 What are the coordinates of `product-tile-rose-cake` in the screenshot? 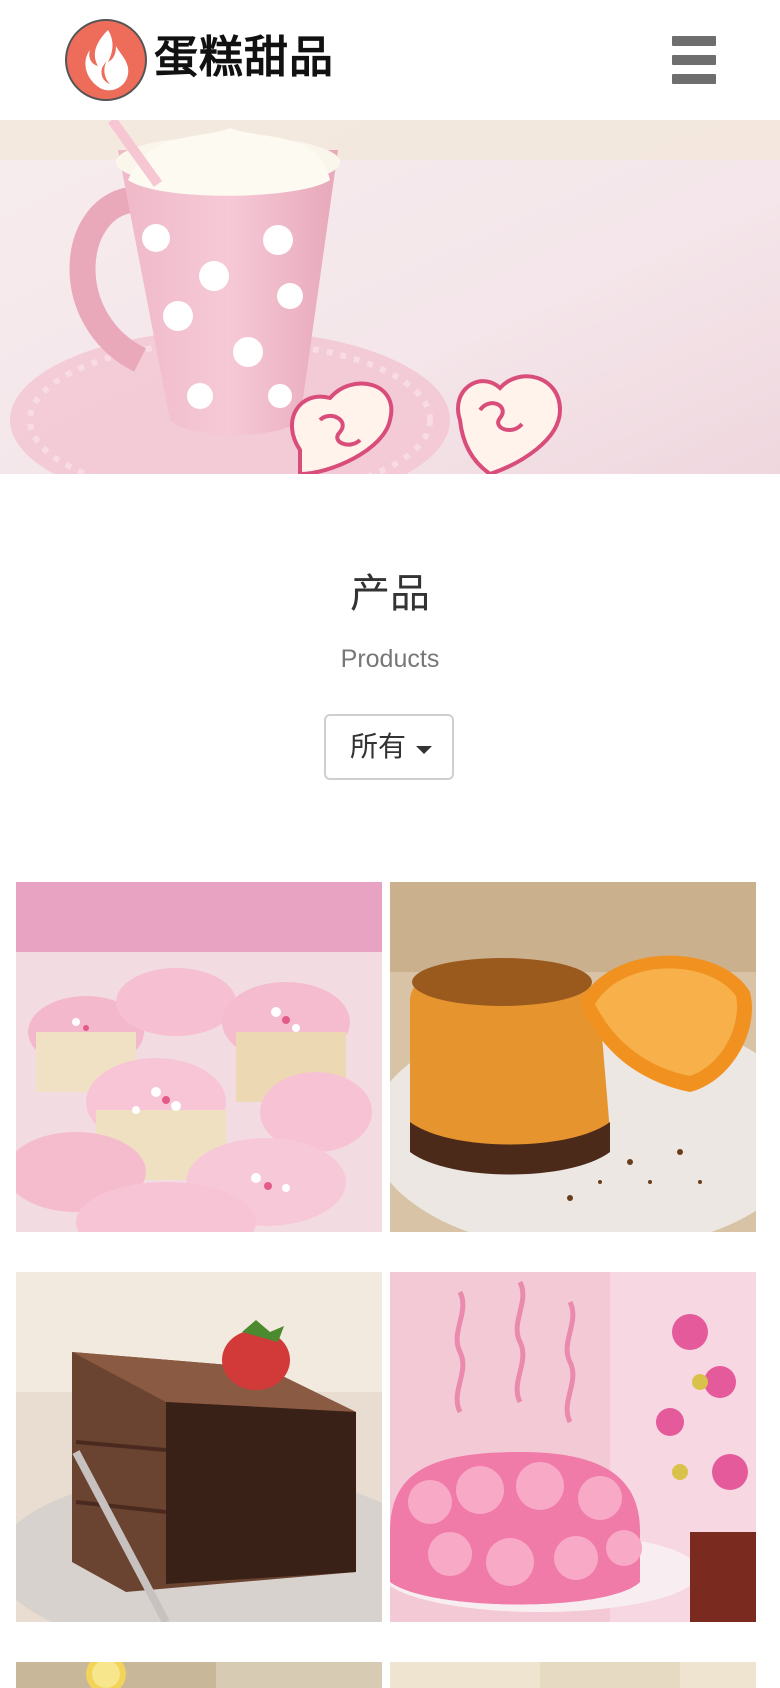 It's located at (573, 1447).